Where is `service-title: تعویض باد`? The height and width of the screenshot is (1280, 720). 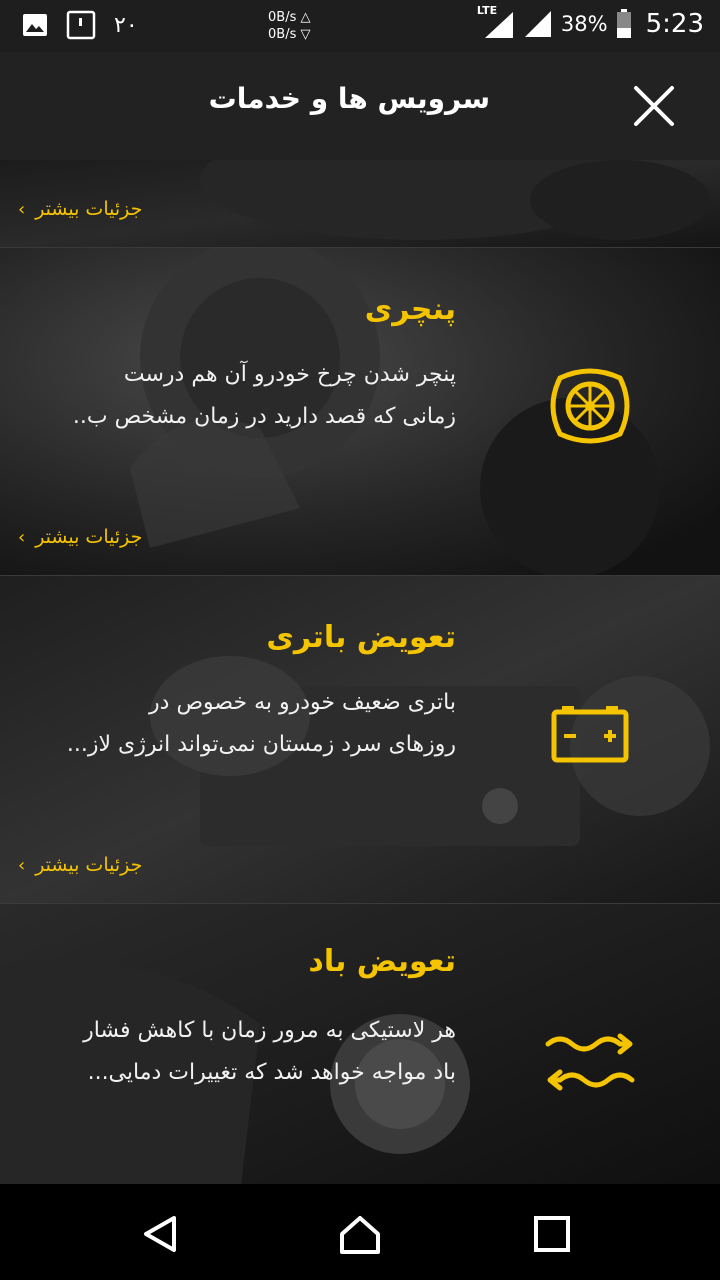 service-title: تعویض باد is located at coordinates (382, 961).